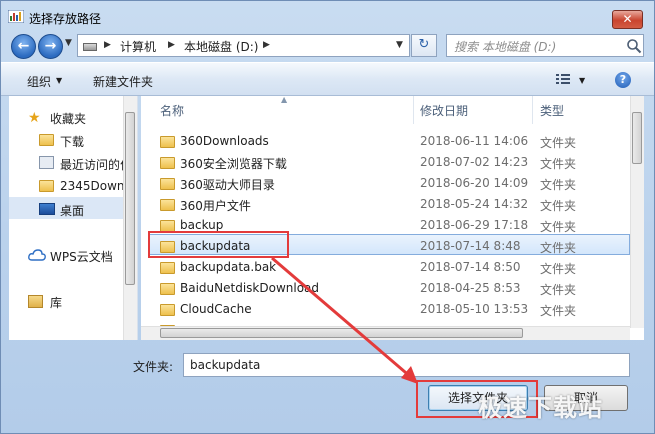  What do you see at coordinates (637, 138) in the screenshot?
I see `file-list-vscrollbar-thumb` at bounding box center [637, 138].